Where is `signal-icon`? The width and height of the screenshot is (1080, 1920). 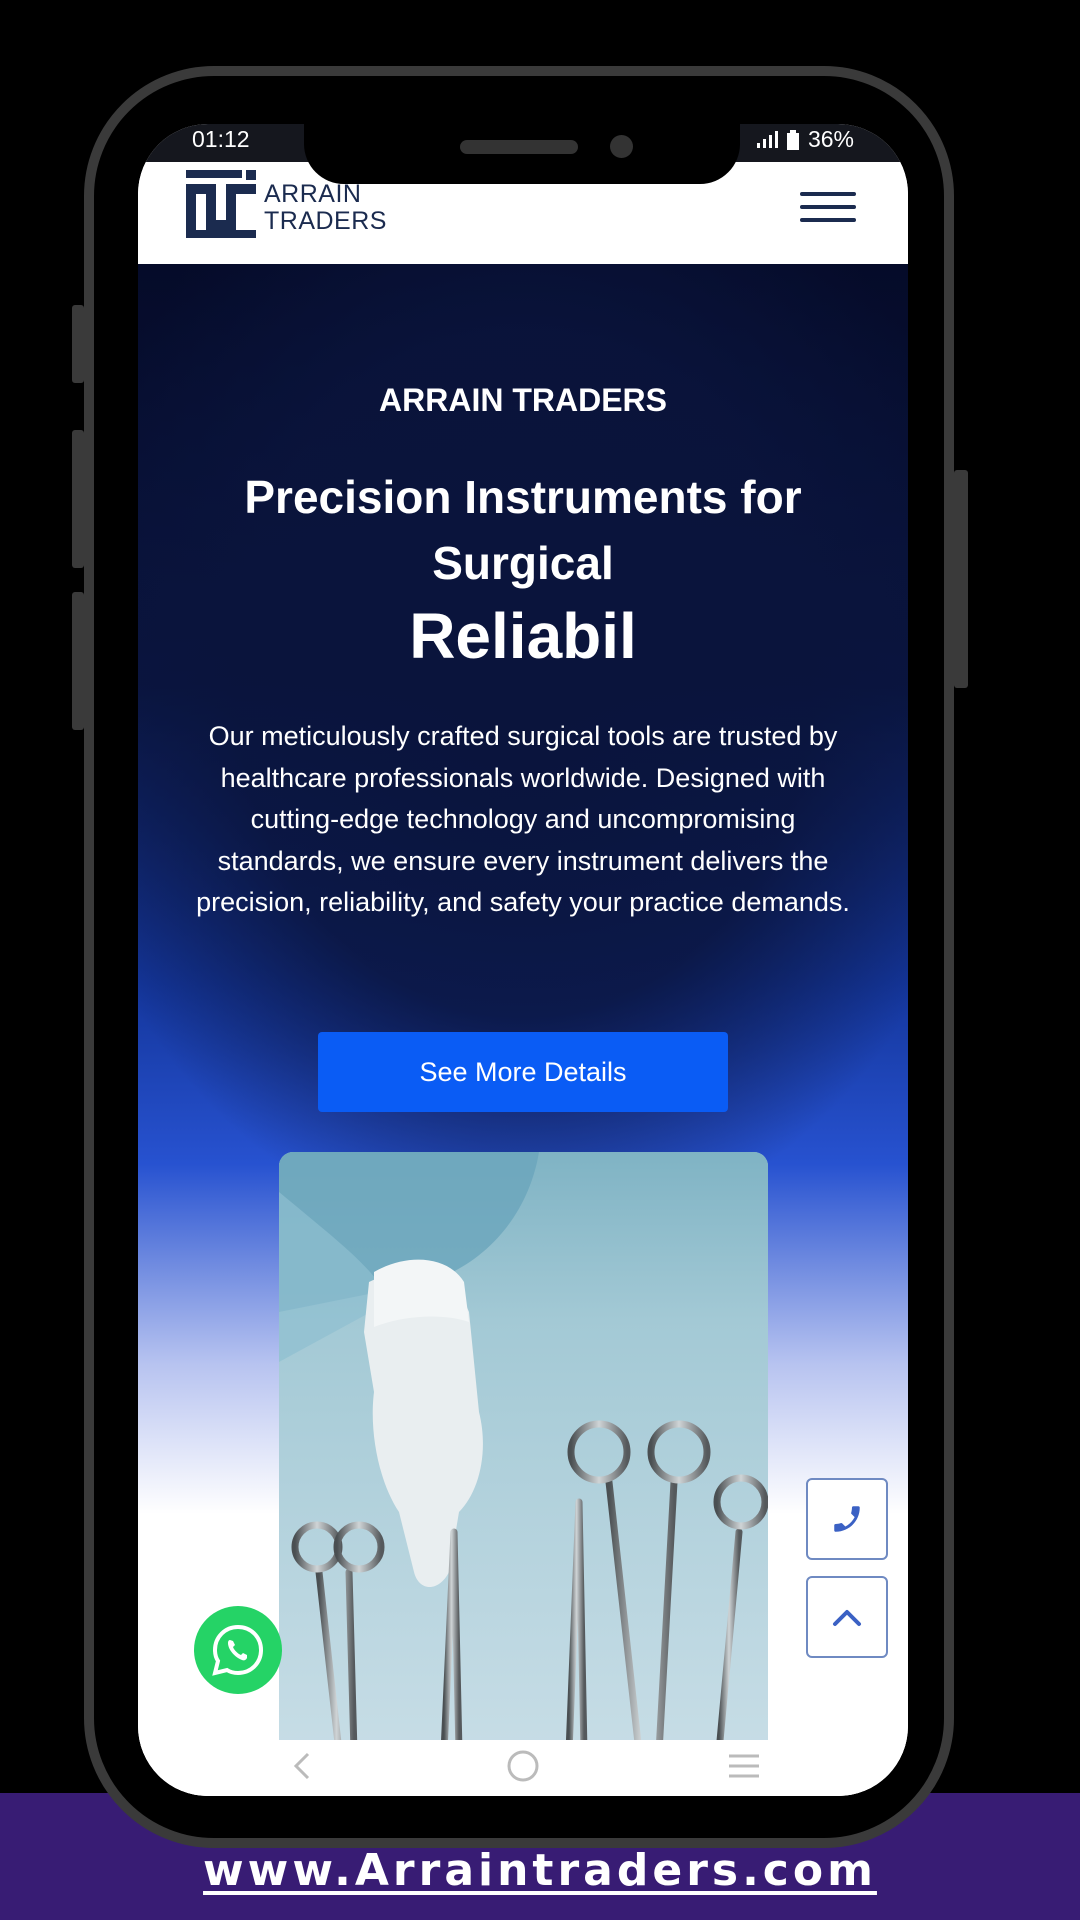
signal-icon is located at coordinates (767, 139).